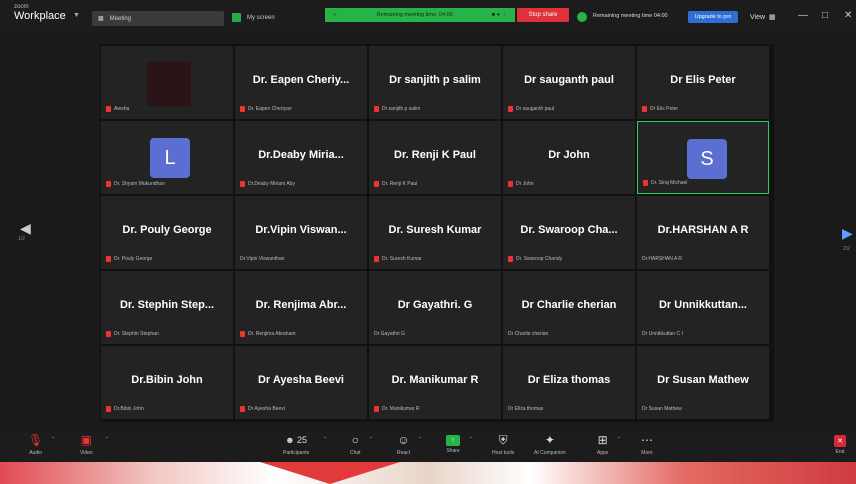  Describe the element at coordinates (848, 15) in the screenshot. I see `close-icon: ✕` at that location.